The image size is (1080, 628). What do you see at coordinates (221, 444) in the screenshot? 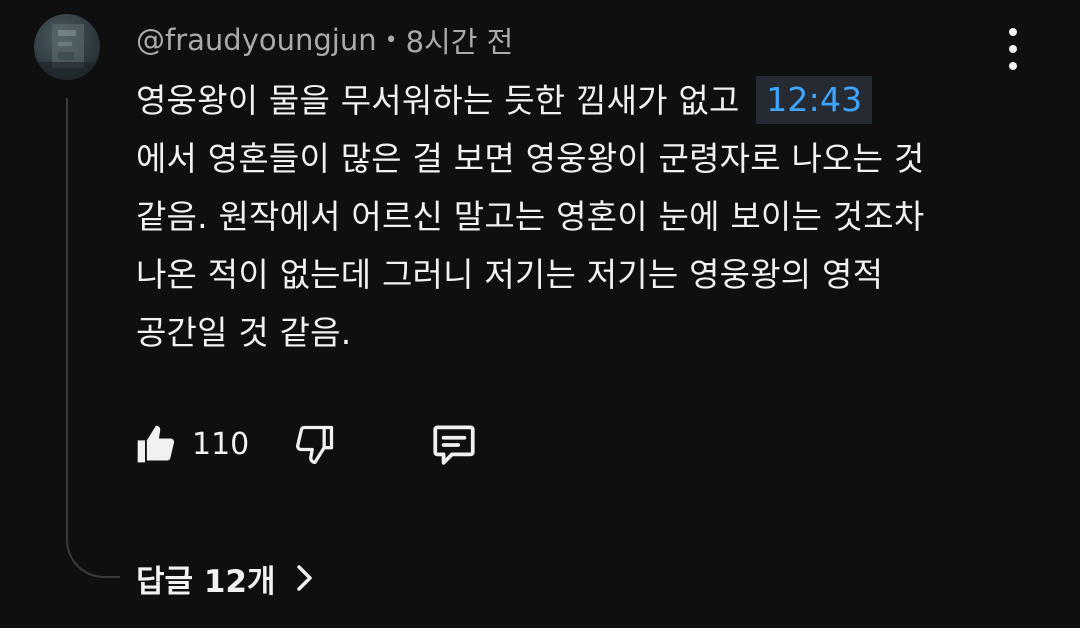
I see `like-count: 110` at bounding box center [221, 444].